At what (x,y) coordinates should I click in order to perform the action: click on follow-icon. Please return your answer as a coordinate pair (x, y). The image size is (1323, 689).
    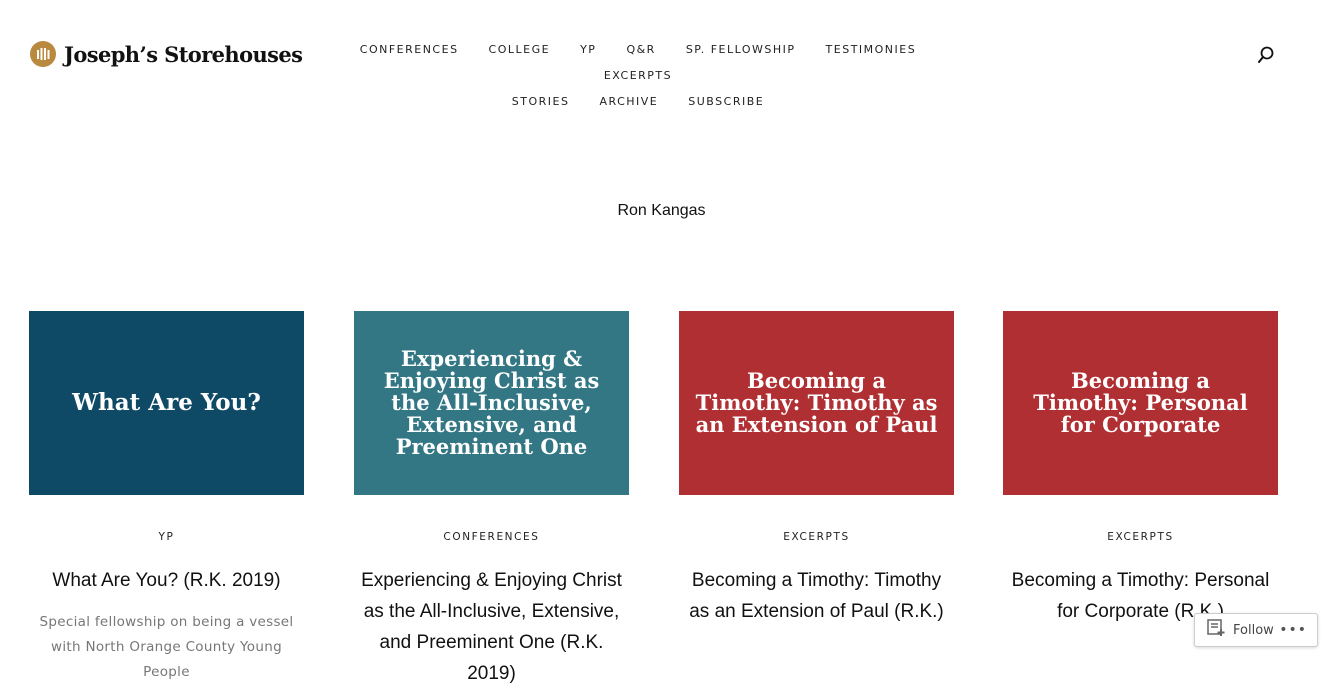
    Looking at the image, I should click on (1217, 630).